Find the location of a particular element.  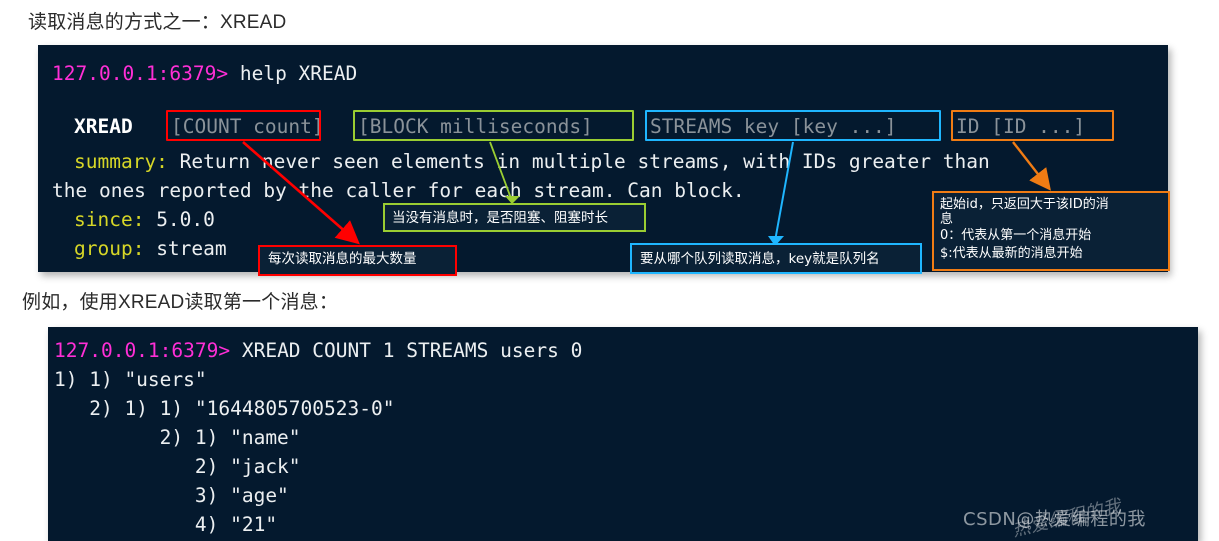

command-text-2: XREAD COUNT 1 STREAMS users 0 is located at coordinates (406, 350).